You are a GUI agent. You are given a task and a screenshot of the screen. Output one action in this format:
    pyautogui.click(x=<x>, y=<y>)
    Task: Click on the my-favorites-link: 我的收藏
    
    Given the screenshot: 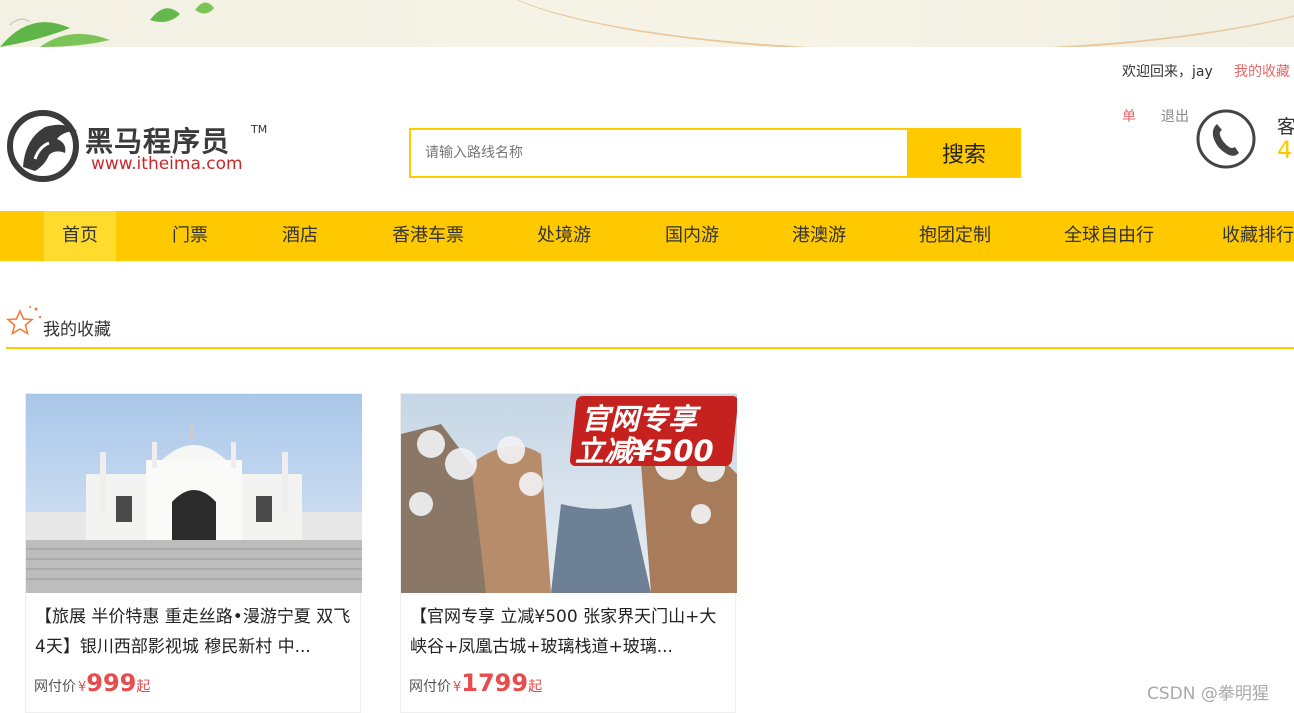 What is the action you would take?
    pyautogui.click(x=1262, y=71)
    